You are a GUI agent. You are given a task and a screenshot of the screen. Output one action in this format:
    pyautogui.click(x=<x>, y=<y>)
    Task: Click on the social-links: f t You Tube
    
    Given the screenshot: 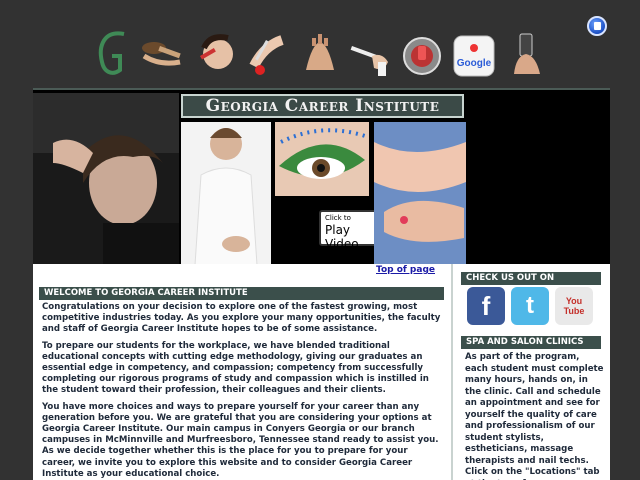 What is the action you would take?
    pyautogui.click(x=532, y=307)
    